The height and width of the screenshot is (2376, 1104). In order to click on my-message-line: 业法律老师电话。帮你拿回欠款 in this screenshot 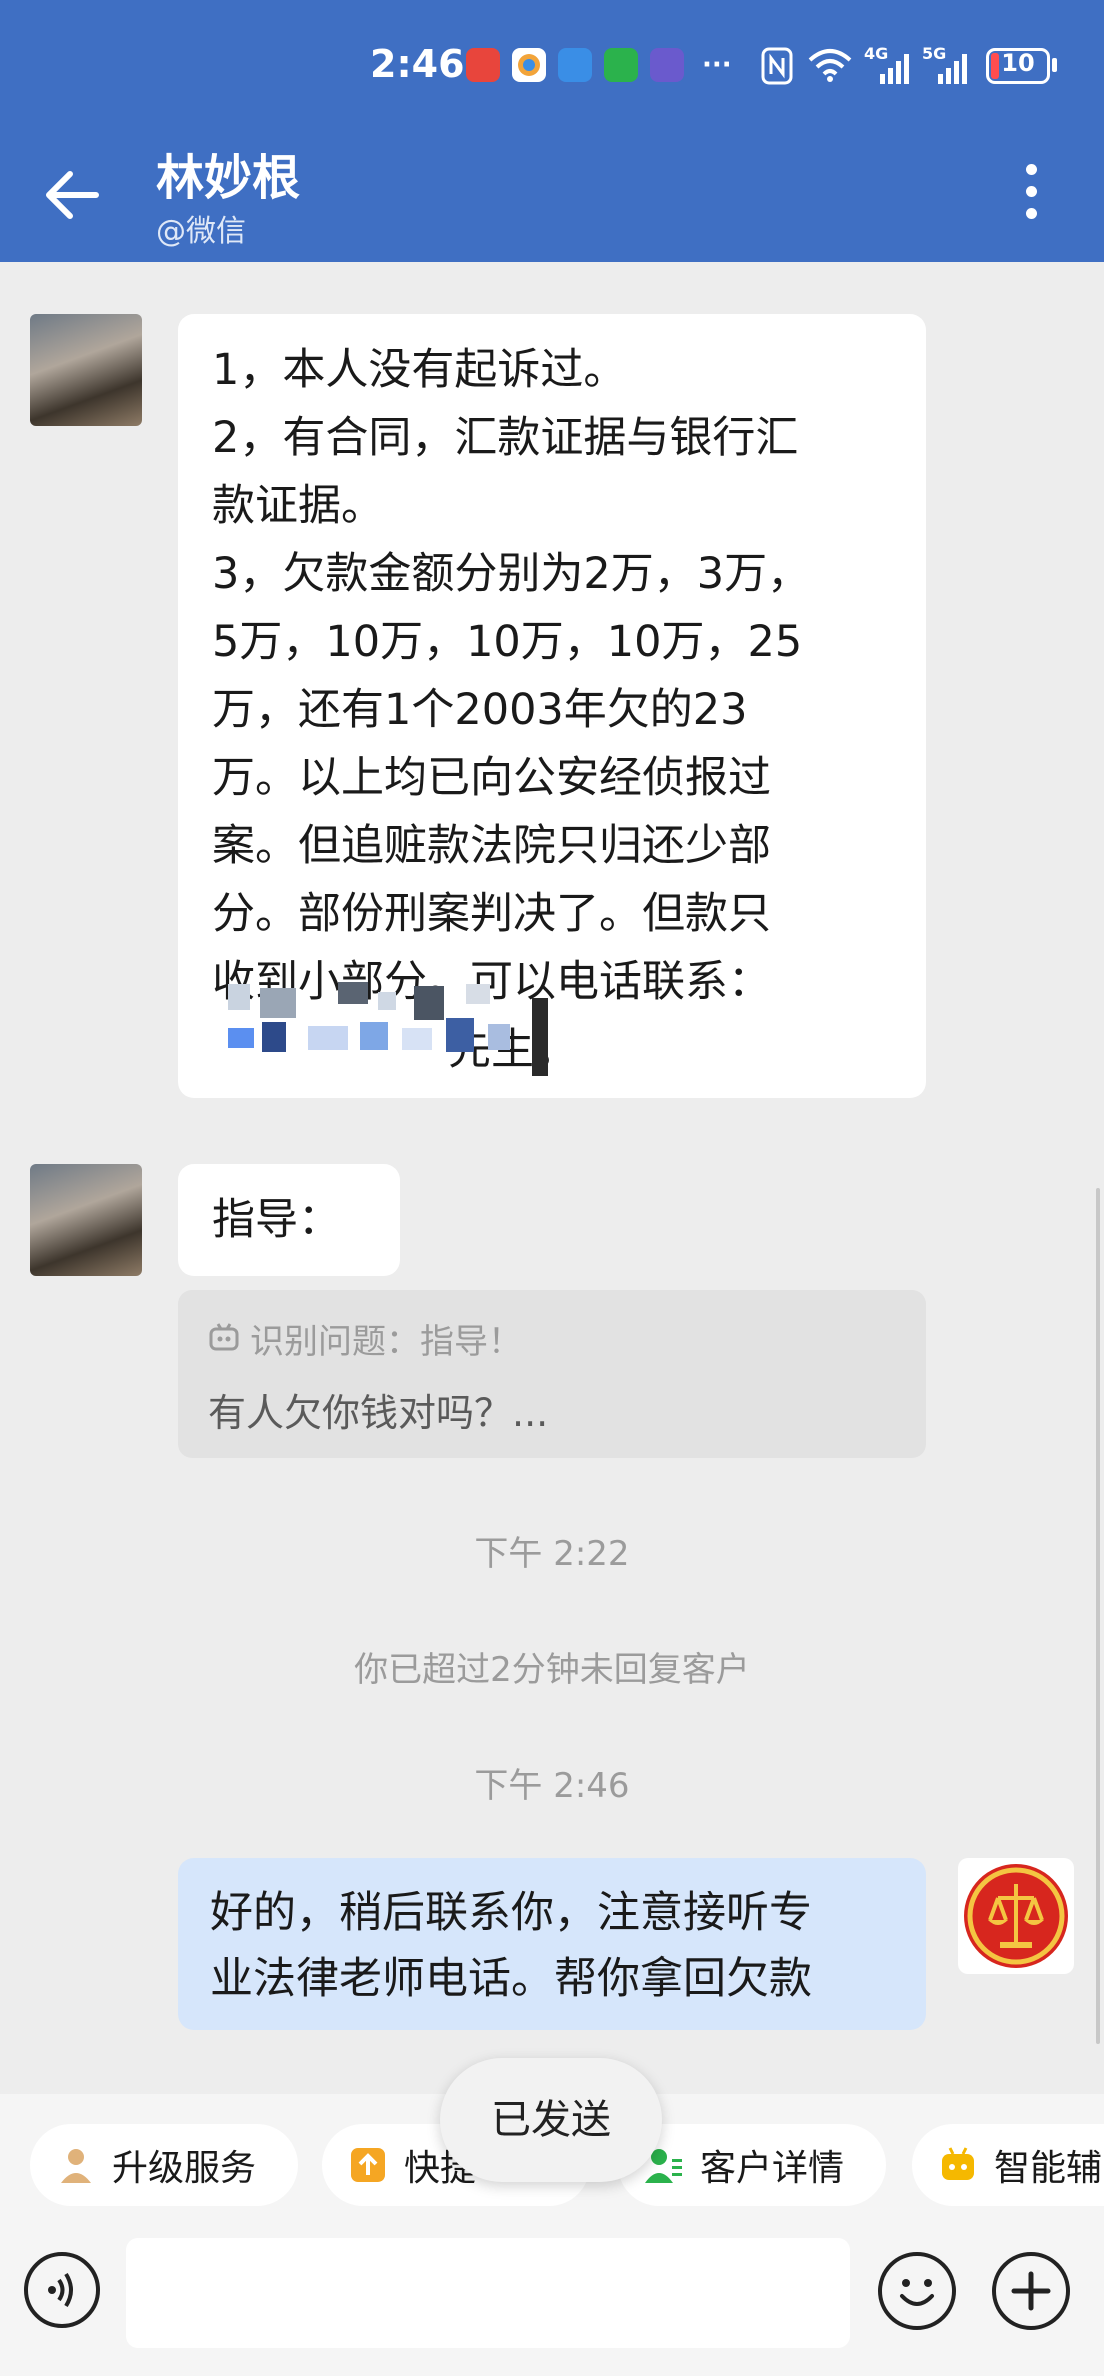, I will do `click(511, 1979)`.